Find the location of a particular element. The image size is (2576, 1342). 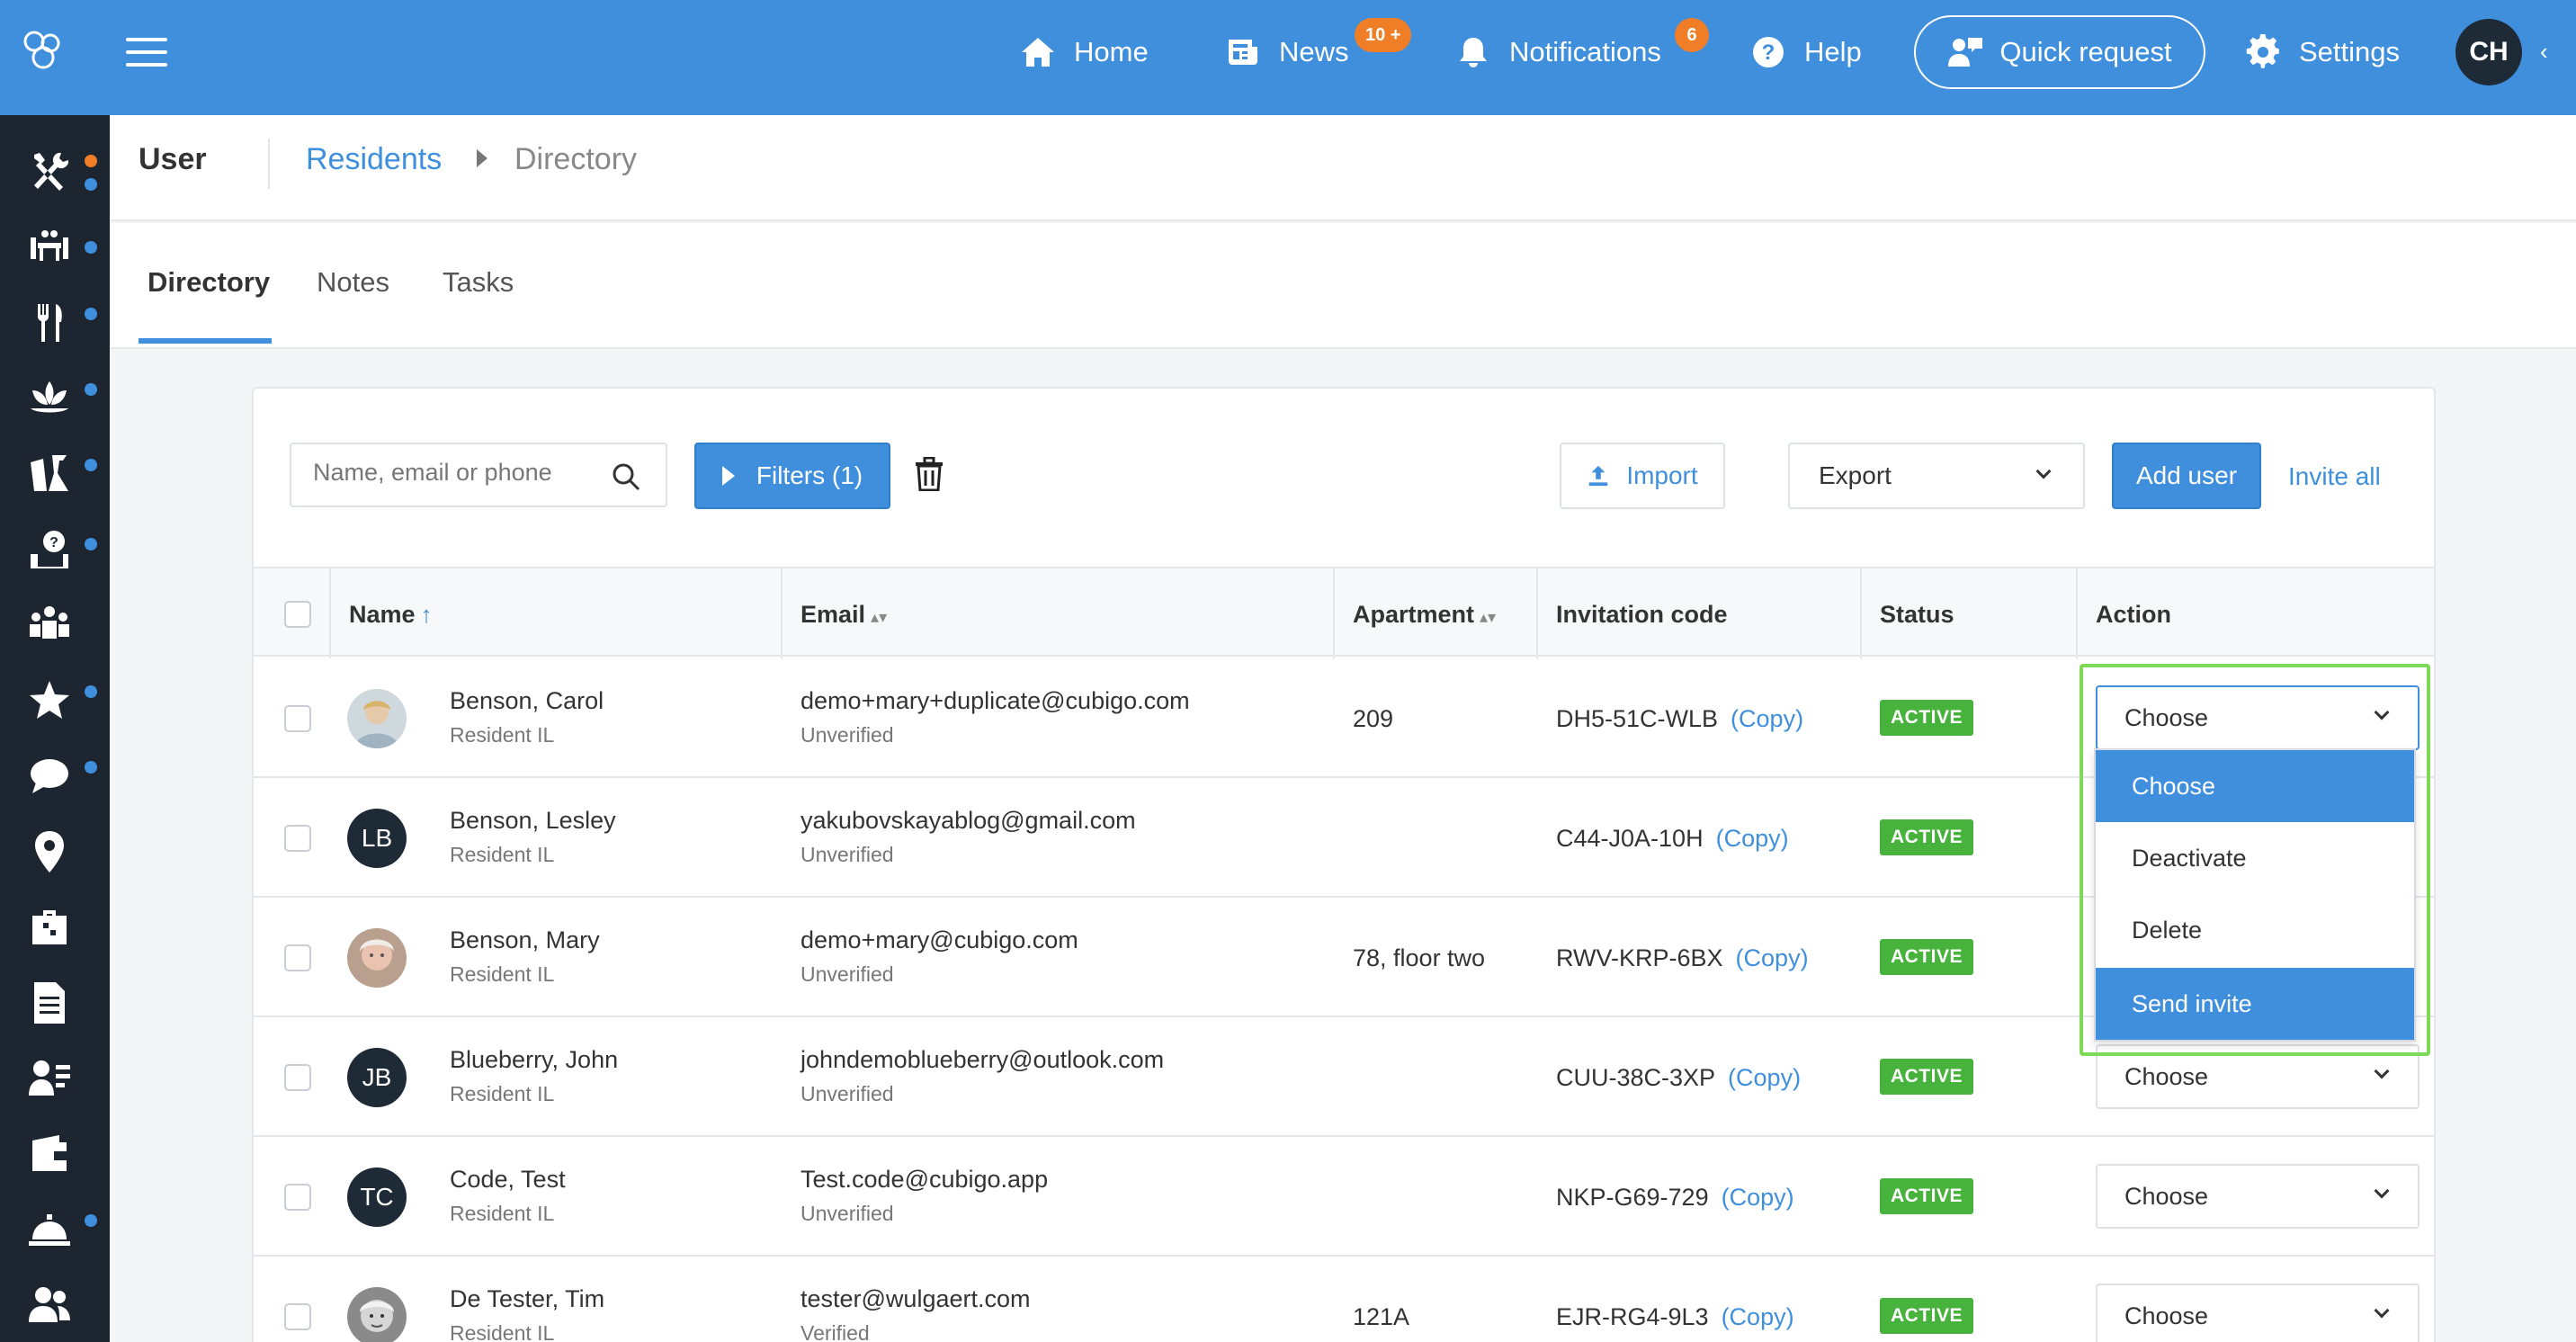

location-icon is located at coordinates (49, 851).